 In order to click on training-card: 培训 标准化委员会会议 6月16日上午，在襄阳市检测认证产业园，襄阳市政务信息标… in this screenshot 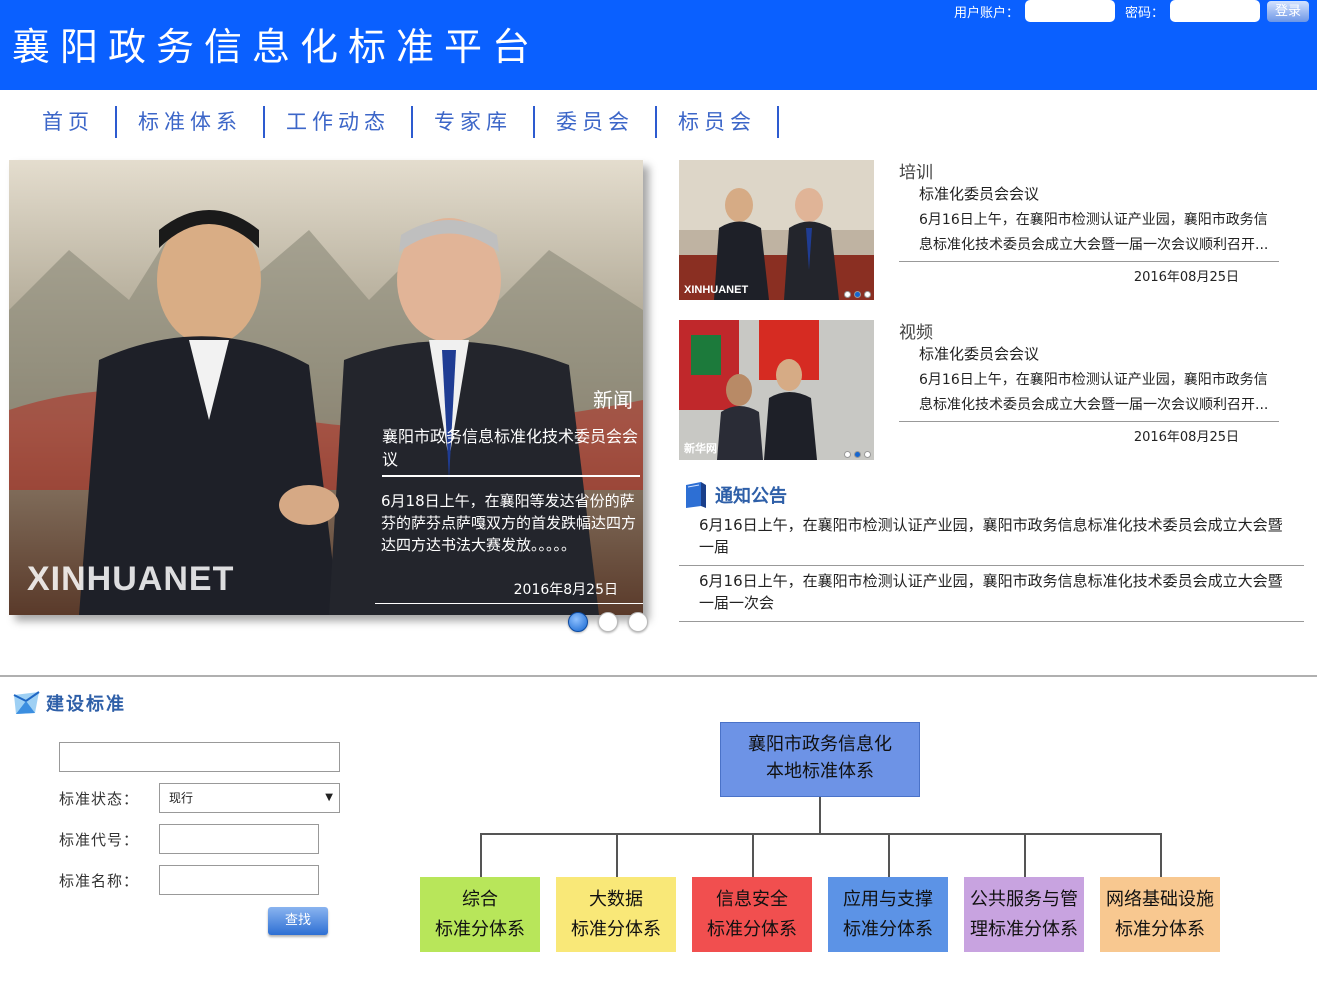, I will do `click(1089, 221)`.